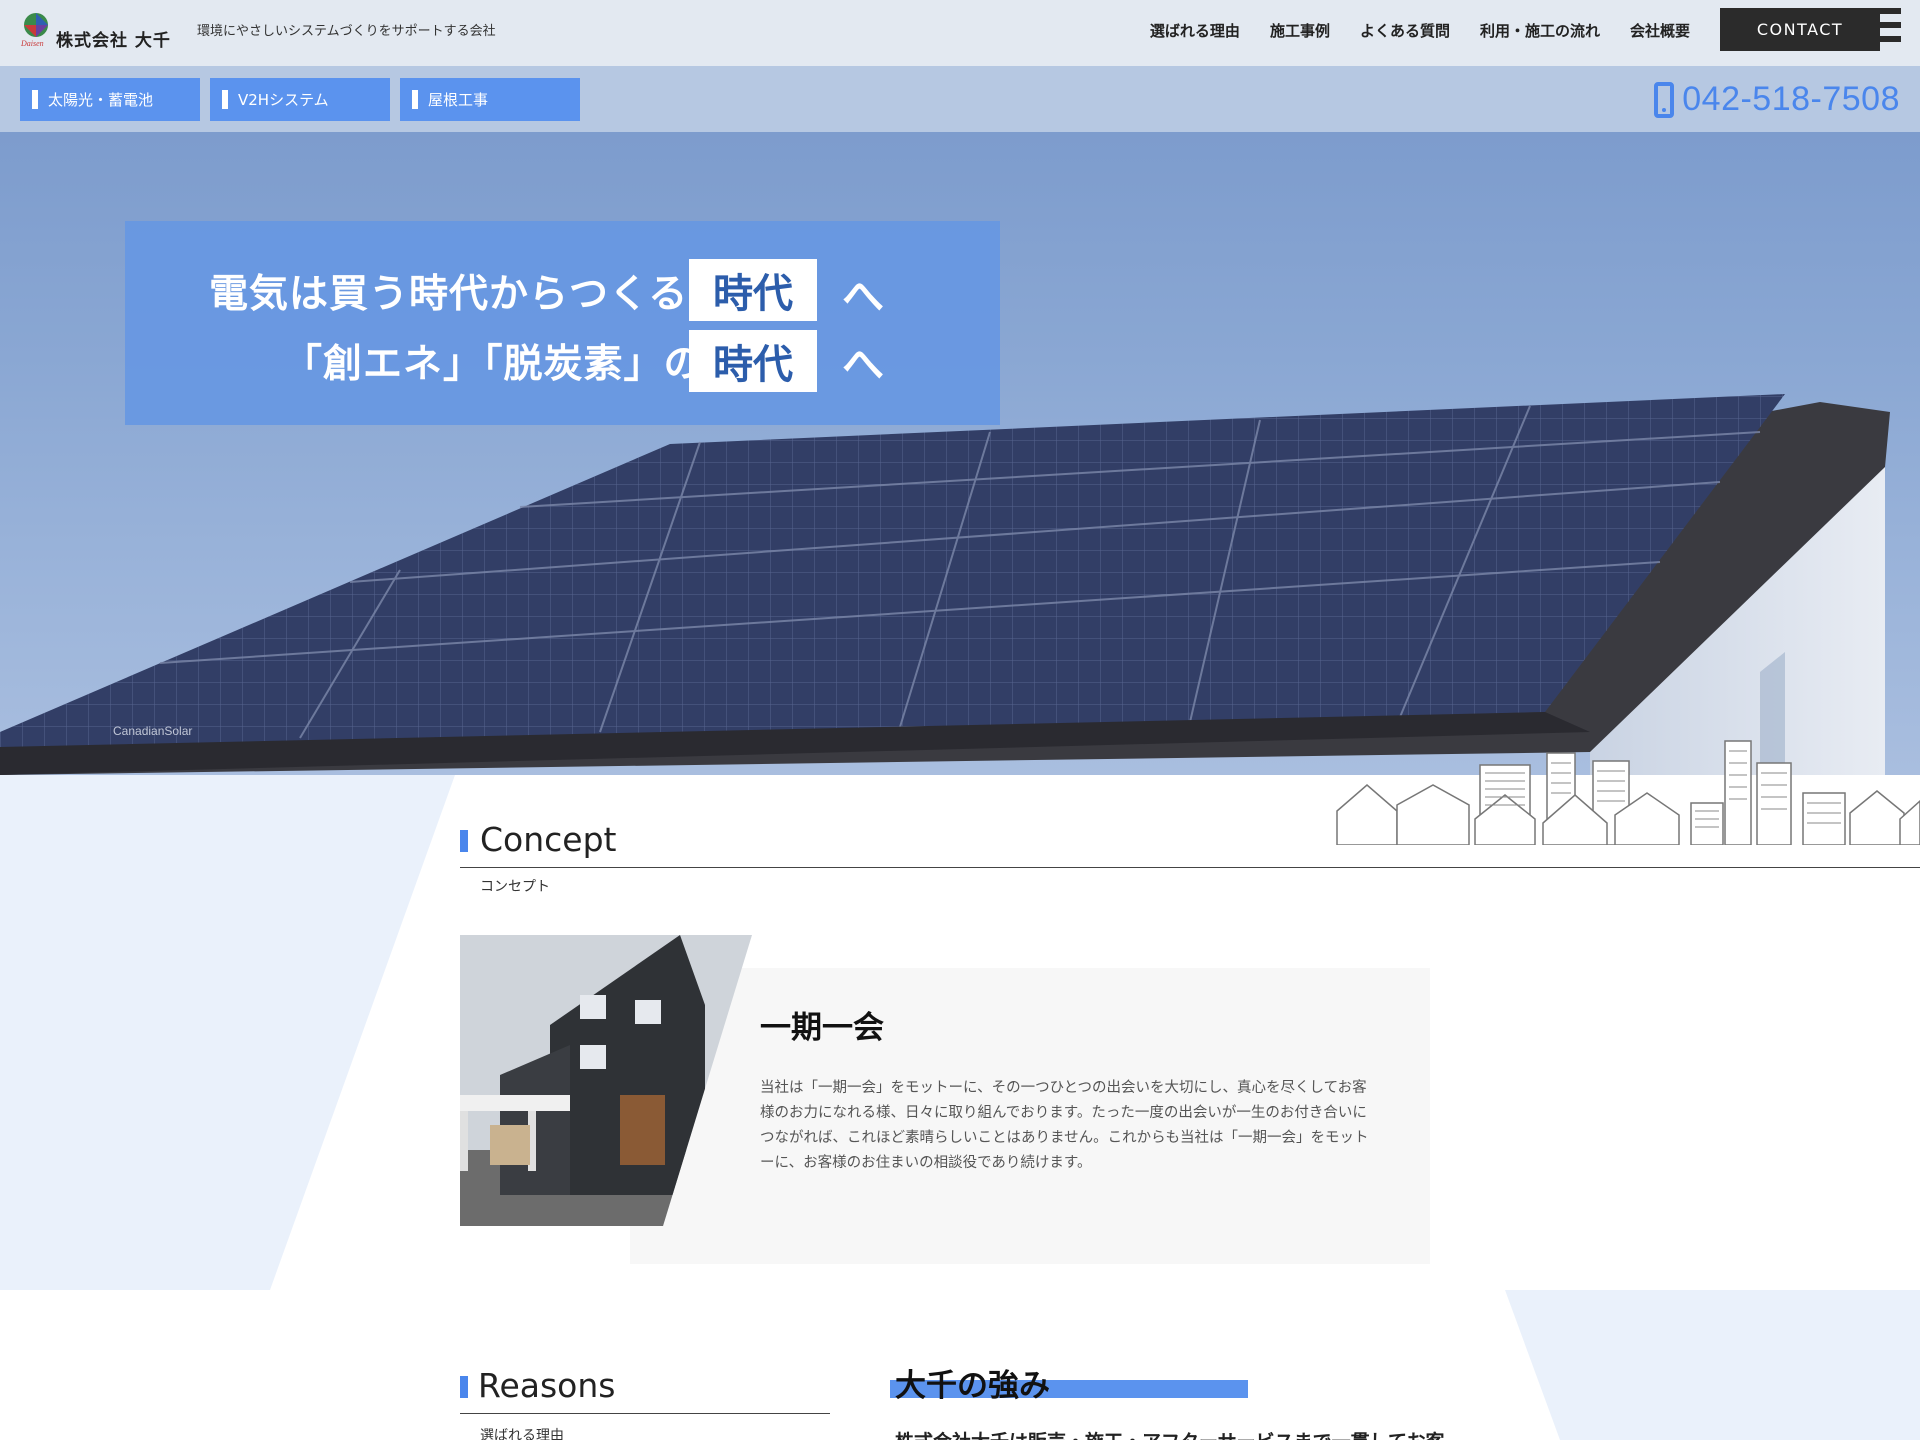 The width and height of the screenshot is (1920, 1440). I want to click on phone-link: 042-518-7508, so click(1777, 99).